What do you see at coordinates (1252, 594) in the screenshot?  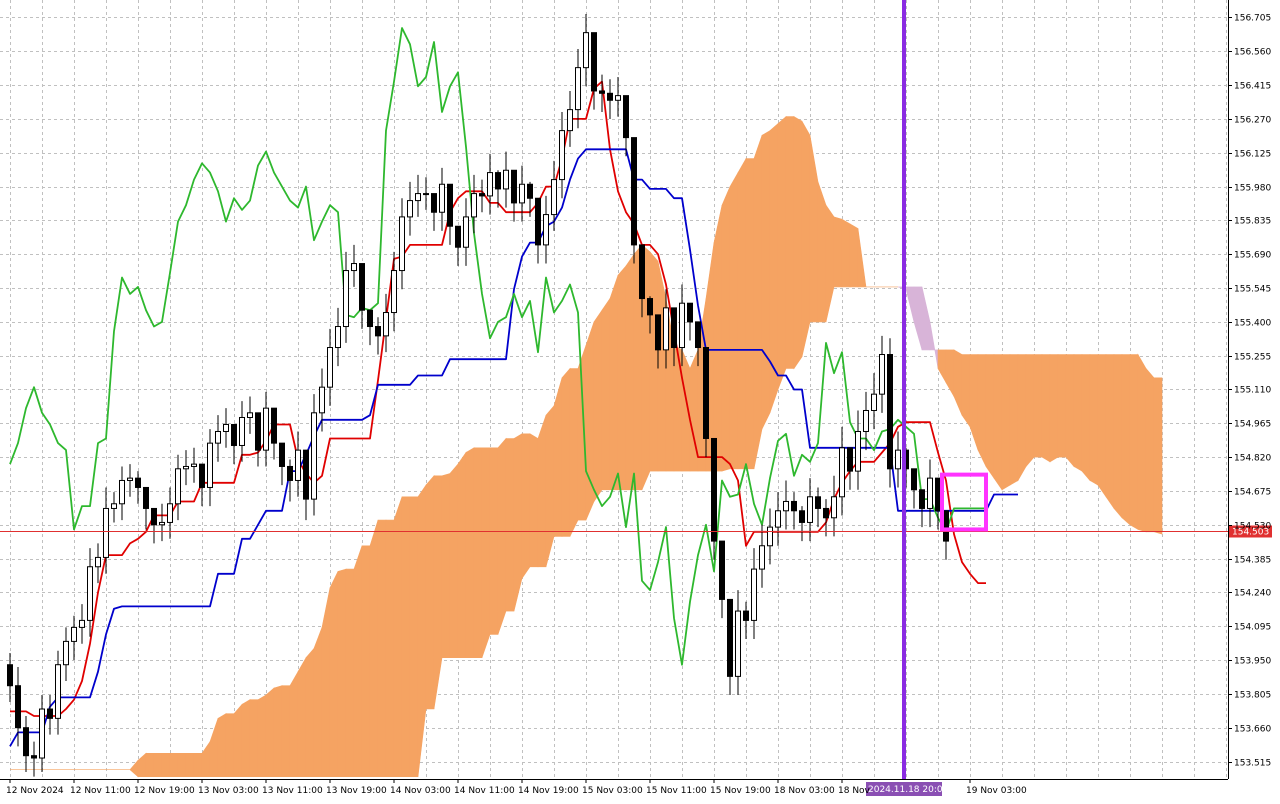 I see `y-tick-label: 154.240` at bounding box center [1252, 594].